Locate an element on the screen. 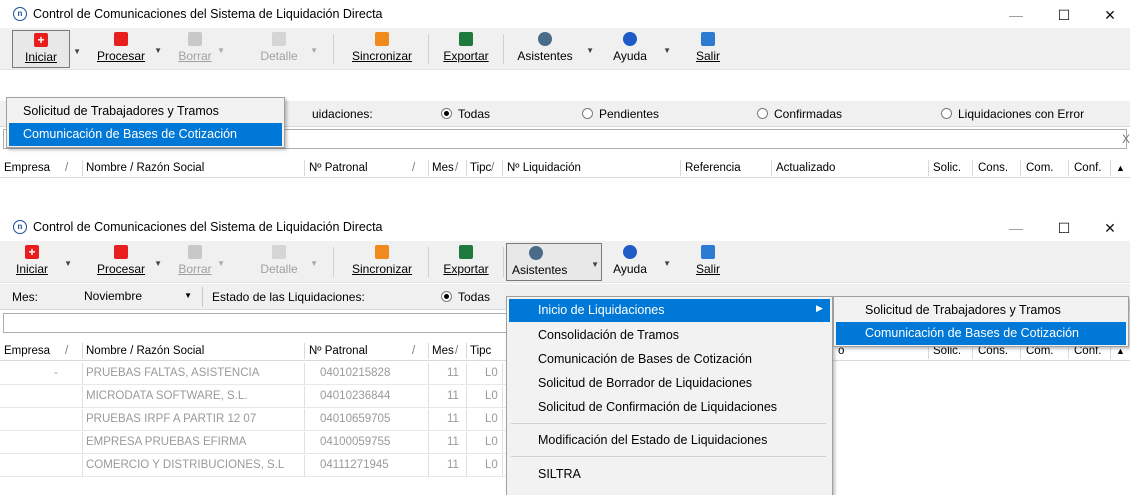  separator is located at coordinates (202, 297).